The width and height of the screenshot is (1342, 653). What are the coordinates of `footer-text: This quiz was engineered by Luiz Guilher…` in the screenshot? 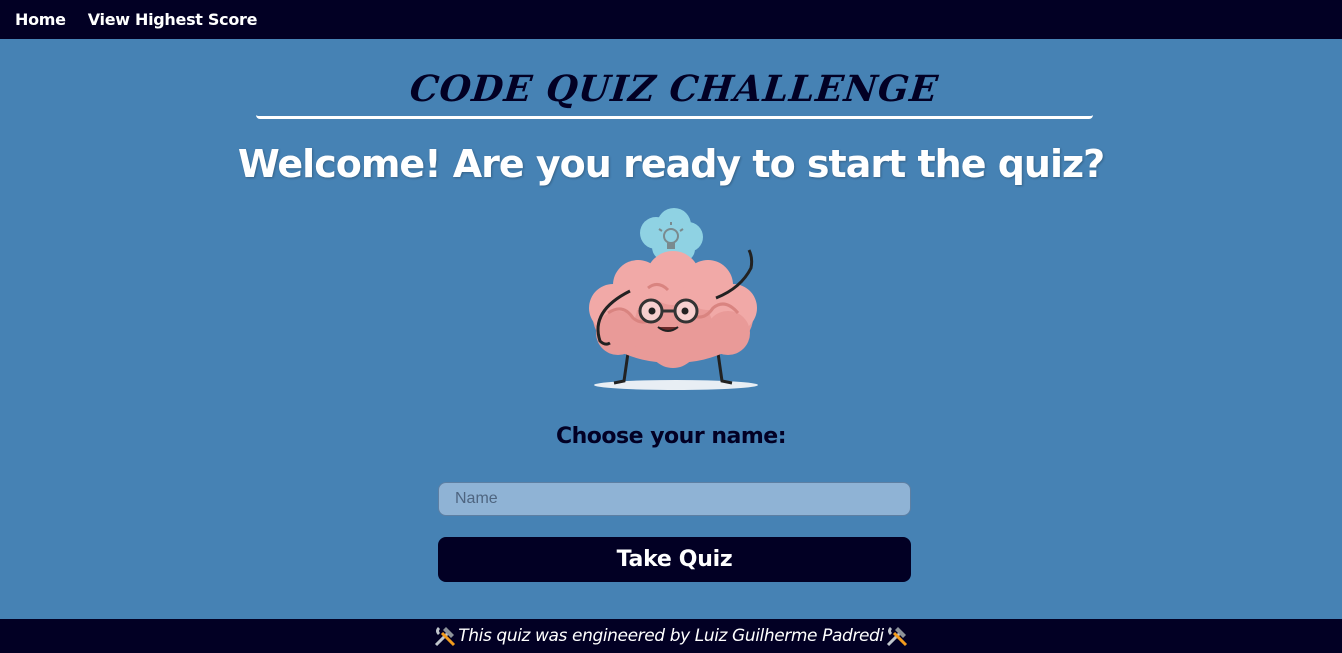 It's located at (671, 636).